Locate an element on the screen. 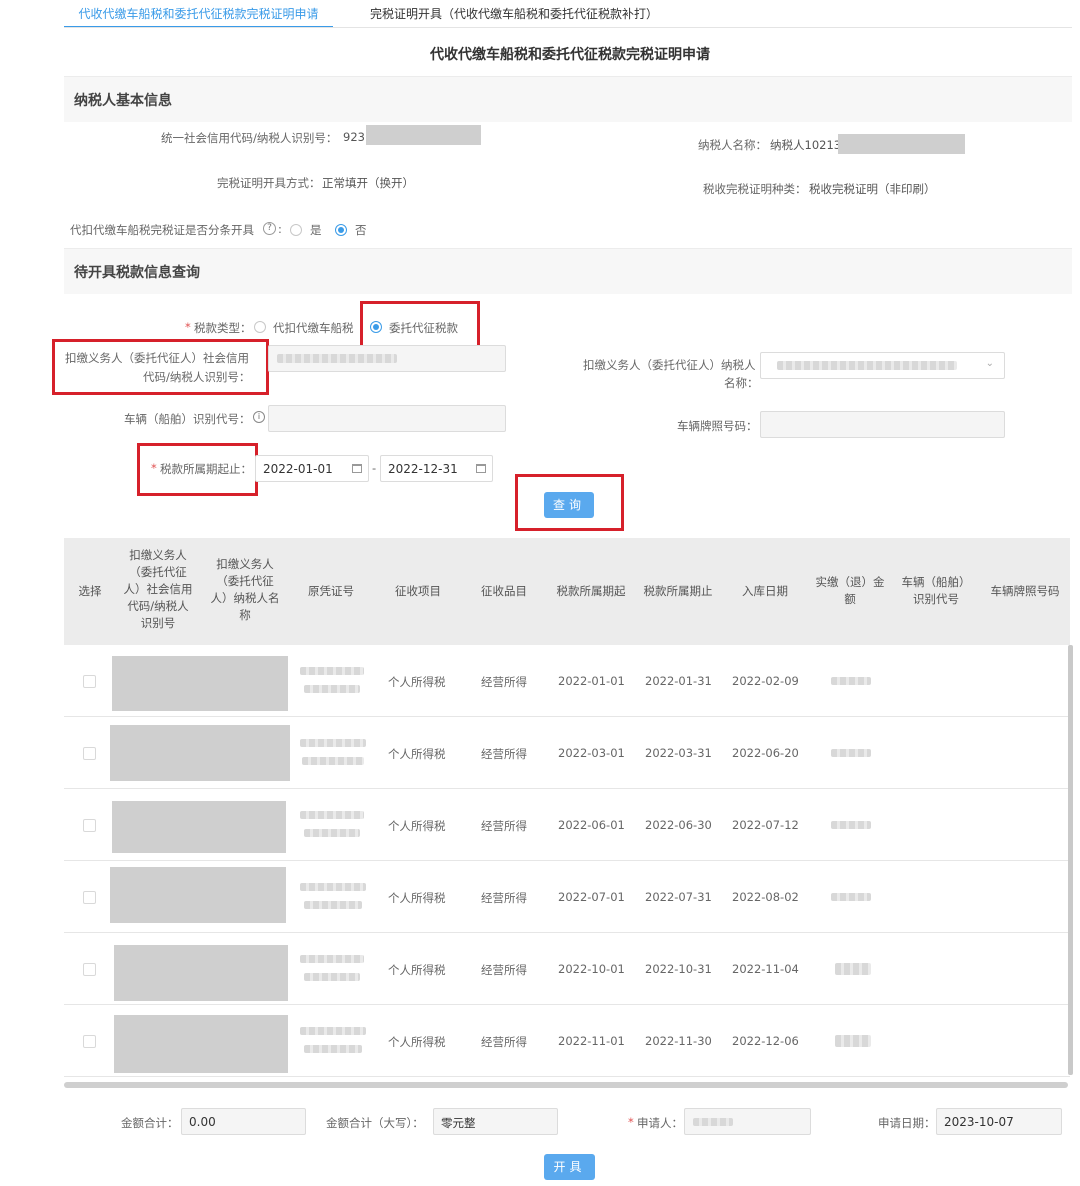  calendar-icon is located at coordinates (481, 468).